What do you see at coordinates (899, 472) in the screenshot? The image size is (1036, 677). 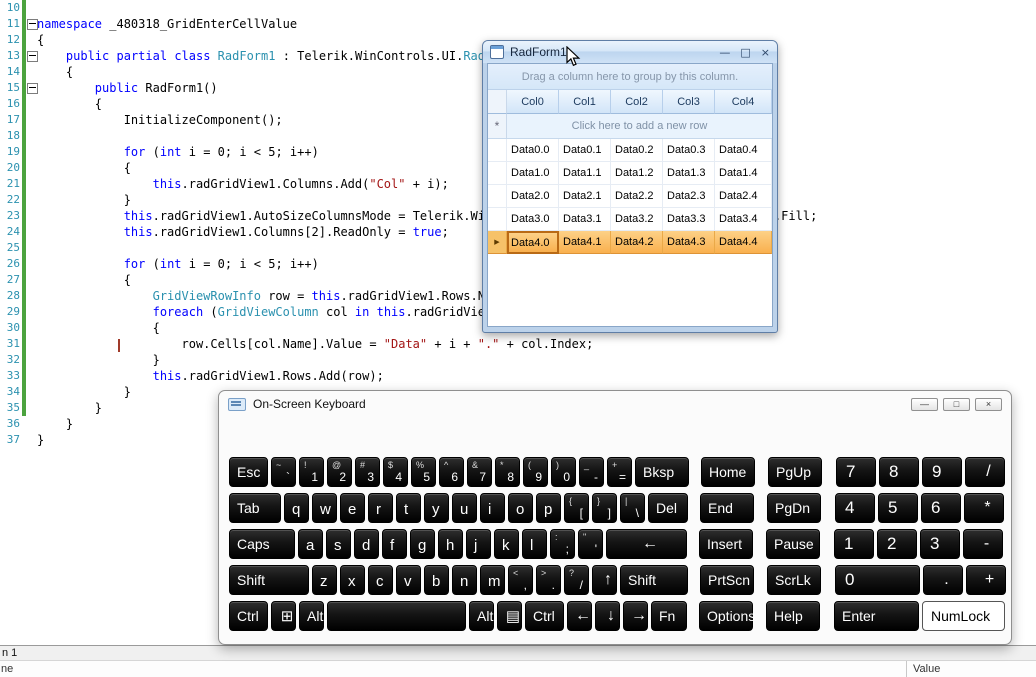 I see `key-numpad8: 8` at bounding box center [899, 472].